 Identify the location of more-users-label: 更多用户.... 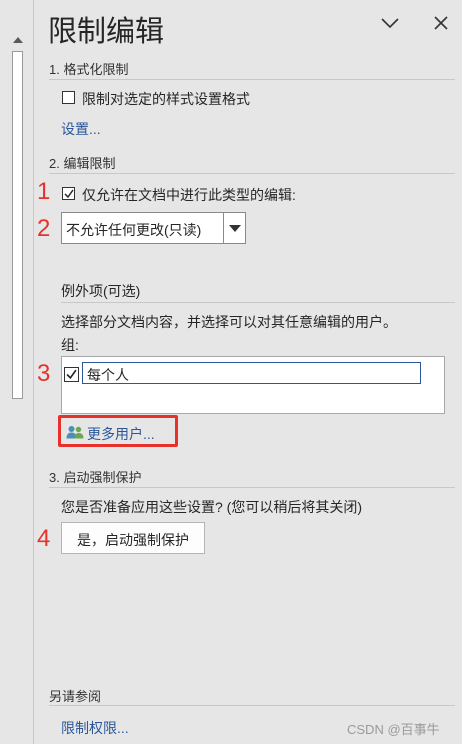
(121, 434).